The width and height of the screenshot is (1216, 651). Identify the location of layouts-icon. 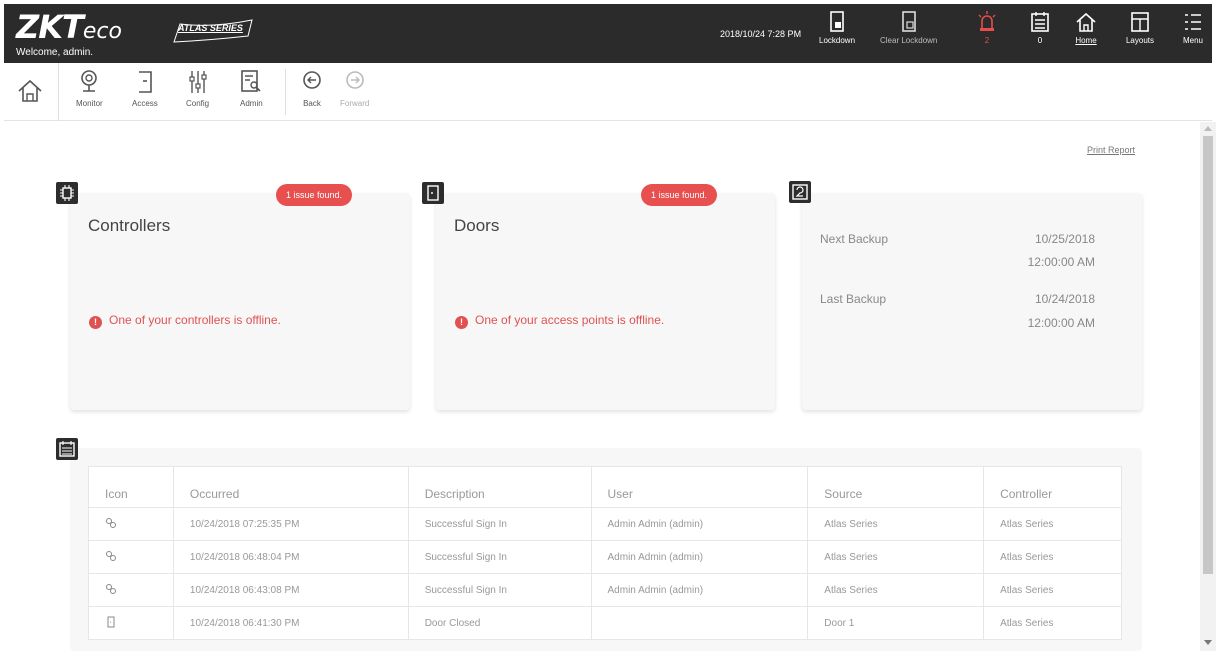
(1140, 22).